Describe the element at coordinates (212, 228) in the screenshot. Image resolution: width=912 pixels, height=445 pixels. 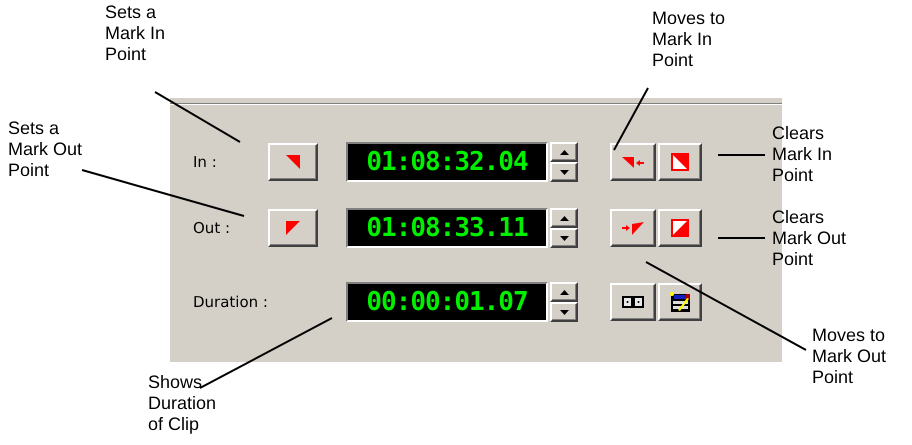
I see `field-label: Out :` at that location.